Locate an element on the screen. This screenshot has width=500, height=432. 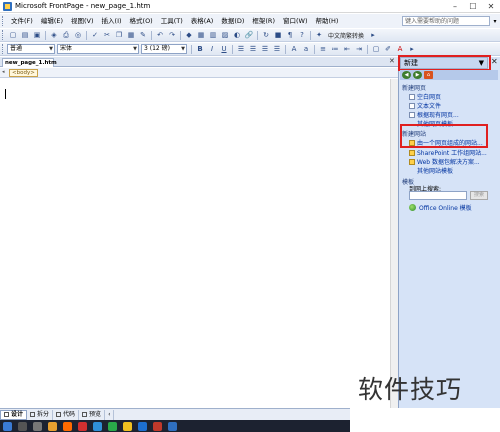
new-page-icon: ▢ is located at coordinates (13, 35).